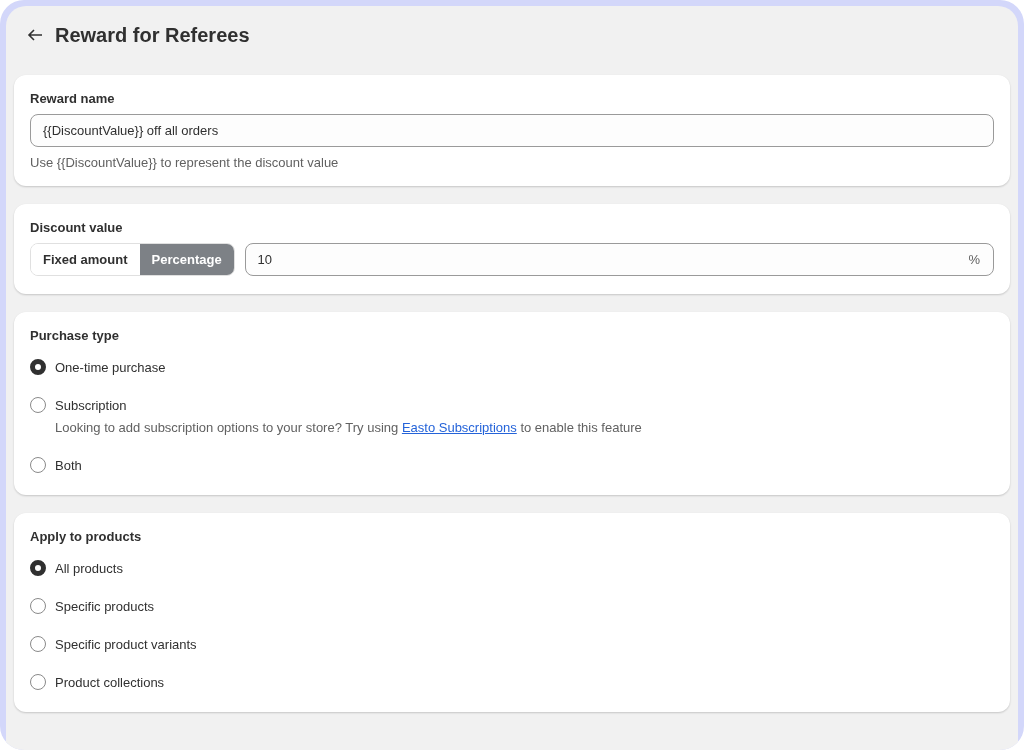 The width and height of the screenshot is (1024, 750). What do you see at coordinates (75, 335) in the screenshot?
I see `group-label: Purchase type` at bounding box center [75, 335].